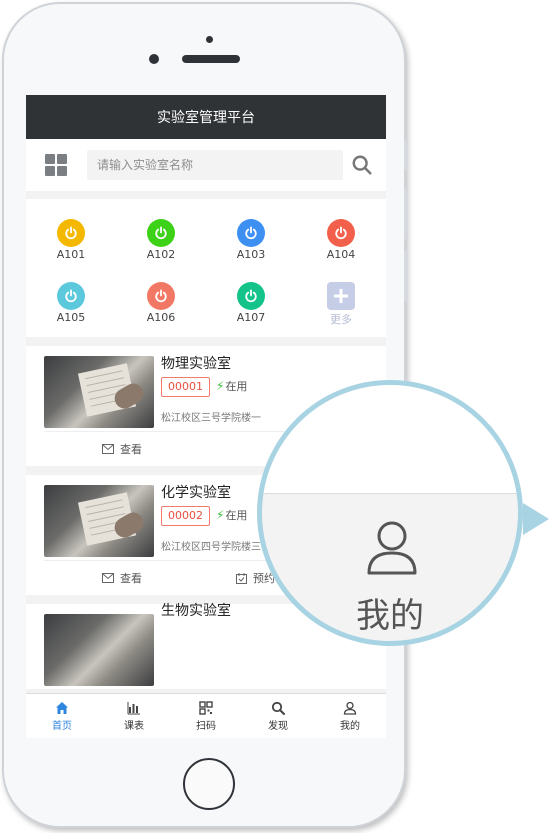 The width and height of the screenshot is (552, 833). What do you see at coordinates (341, 296) in the screenshot?
I see `plus-icon` at bounding box center [341, 296].